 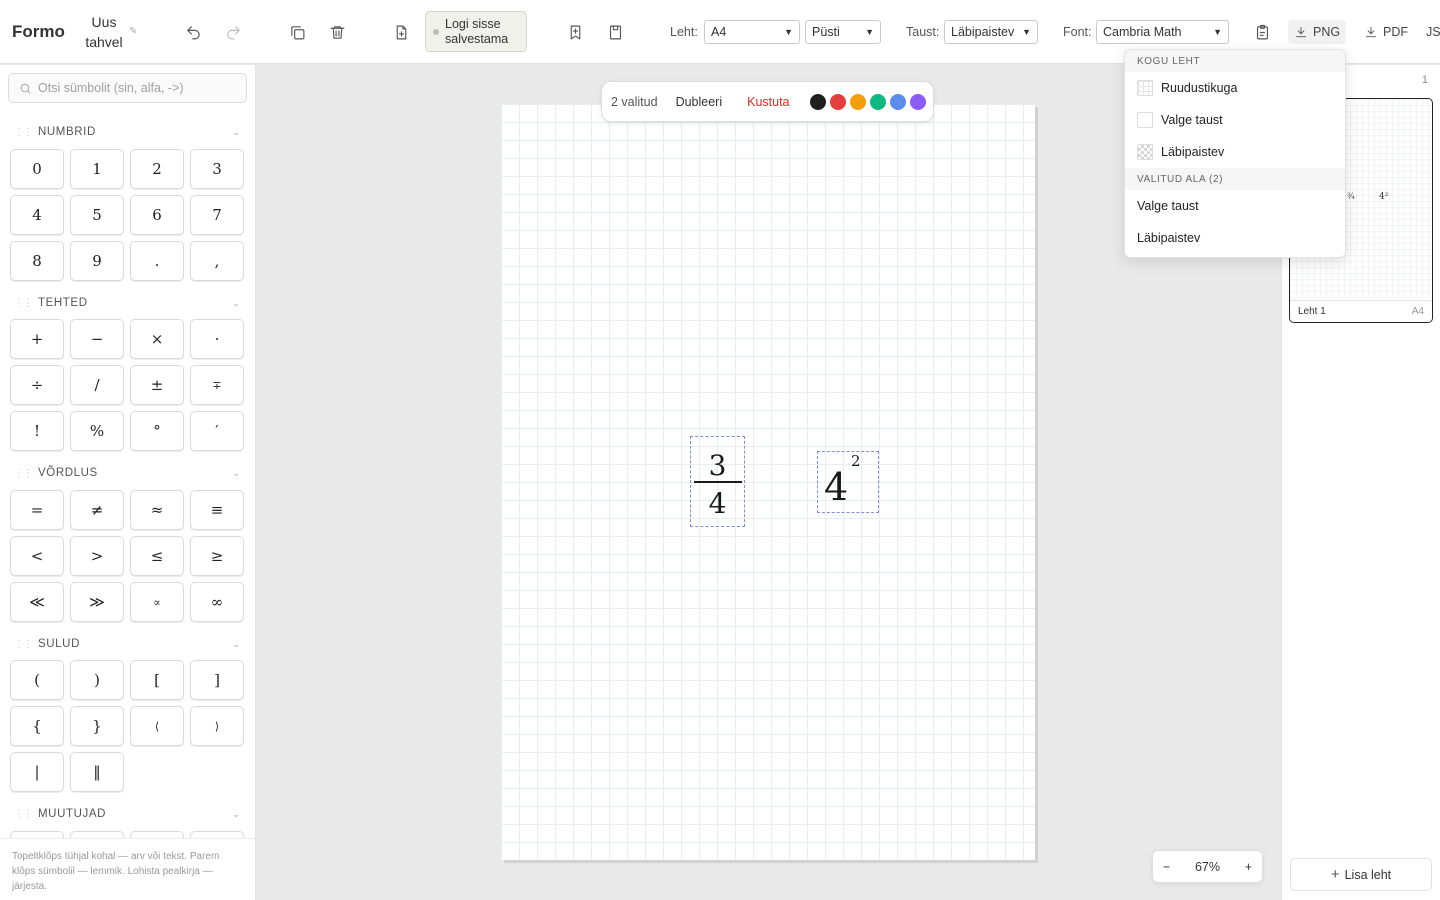 I want to click on symbol-button: ÷, so click(x=37, y=385).